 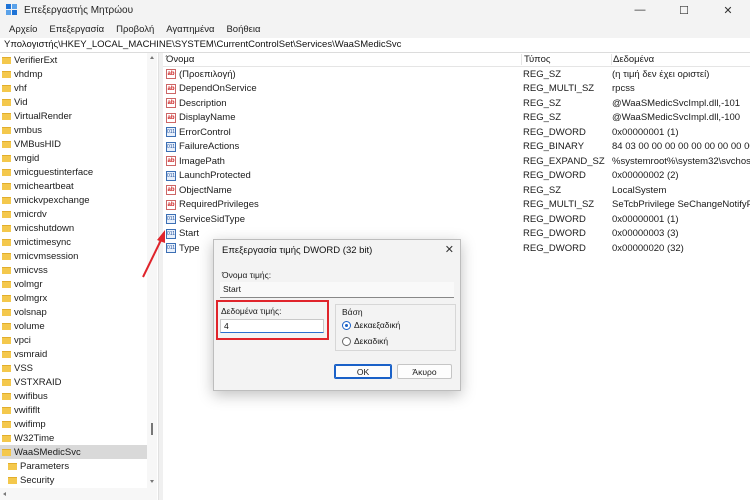 What do you see at coordinates (34, 438) in the screenshot?
I see `tree-item-label: W32Time` at bounding box center [34, 438].